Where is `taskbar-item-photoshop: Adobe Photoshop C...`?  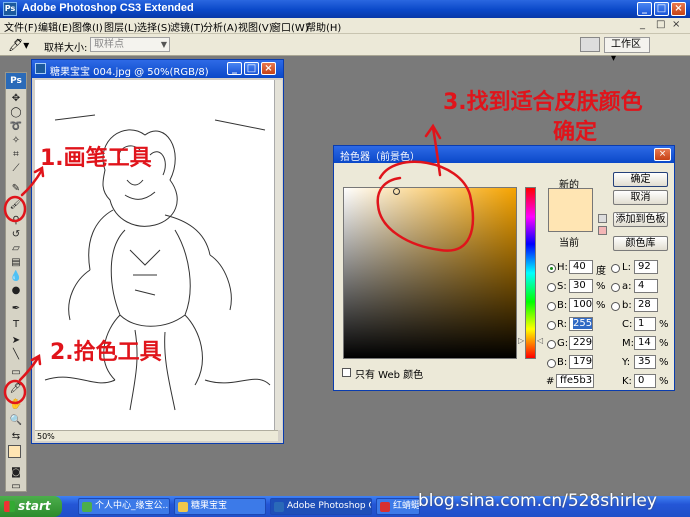 taskbar-item-photoshop: Adobe Photoshop C... is located at coordinates (321, 506).